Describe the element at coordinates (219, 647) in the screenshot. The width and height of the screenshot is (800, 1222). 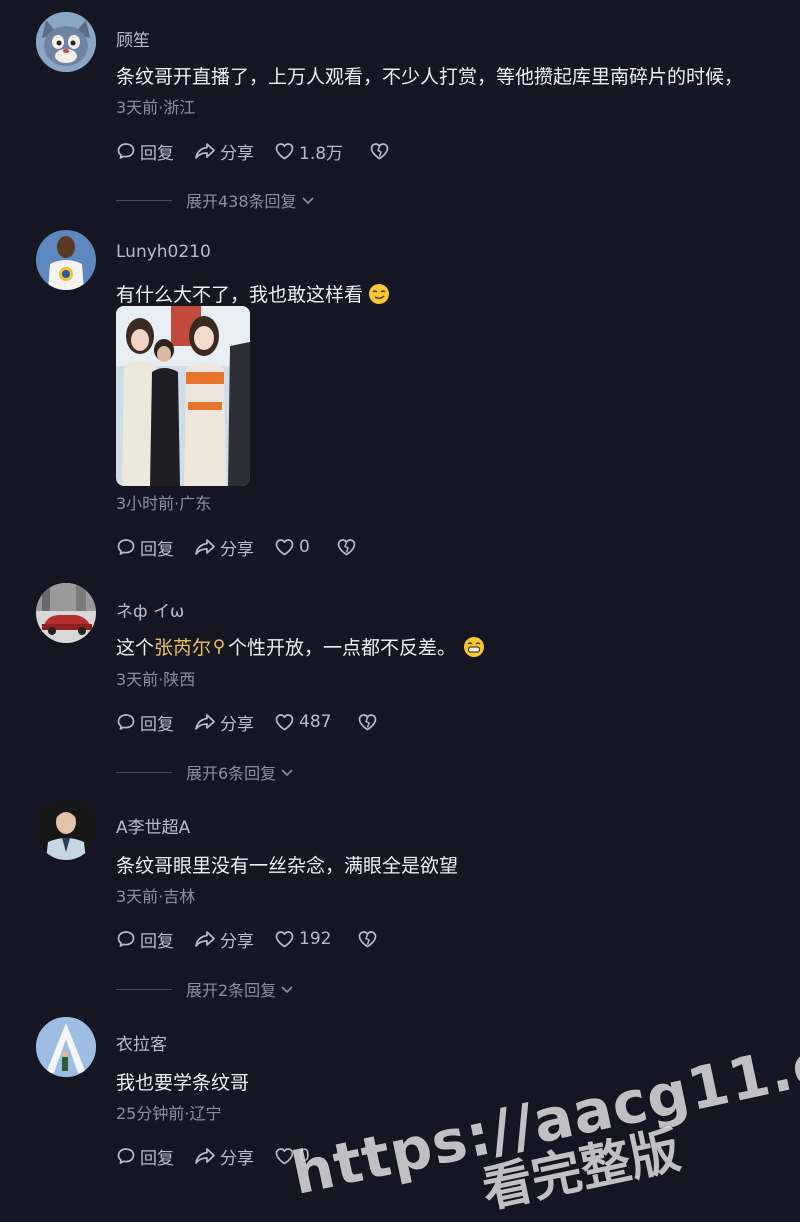
I see `search-icon` at that location.